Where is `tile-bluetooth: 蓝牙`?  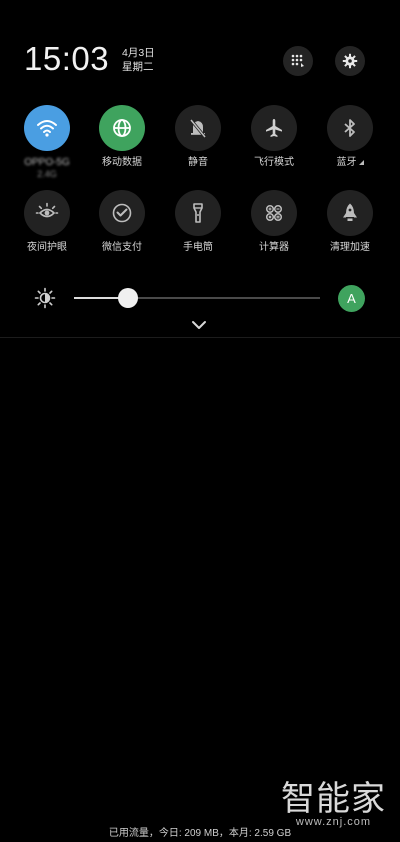
tile-bluetooth: 蓝牙 is located at coordinates (350, 137).